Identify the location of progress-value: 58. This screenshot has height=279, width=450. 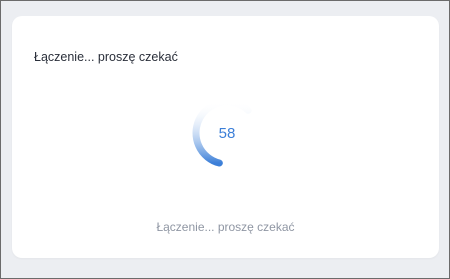
(227, 133).